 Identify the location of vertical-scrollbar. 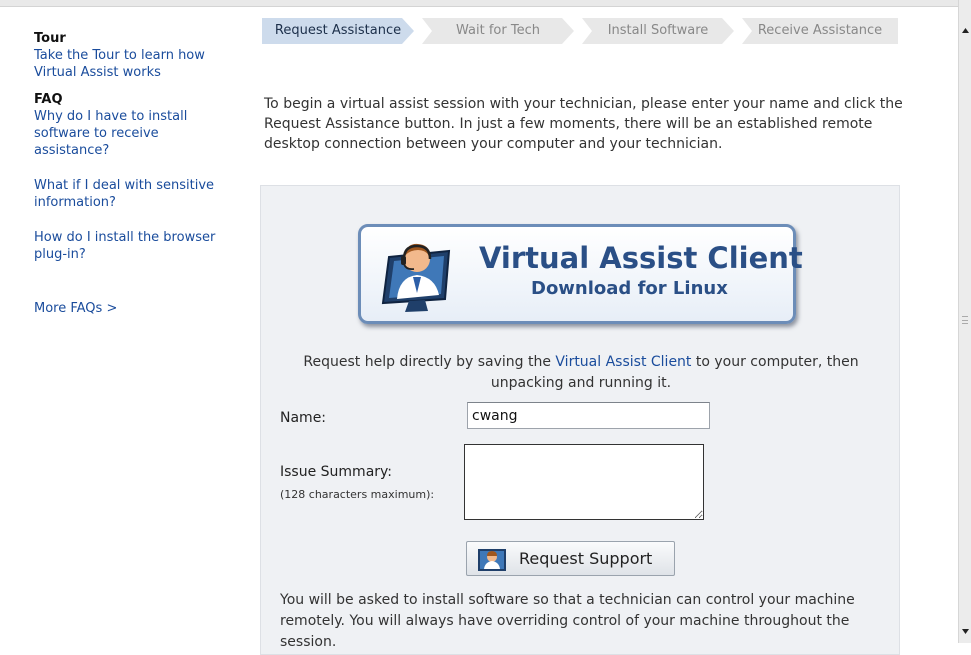
(964, 321).